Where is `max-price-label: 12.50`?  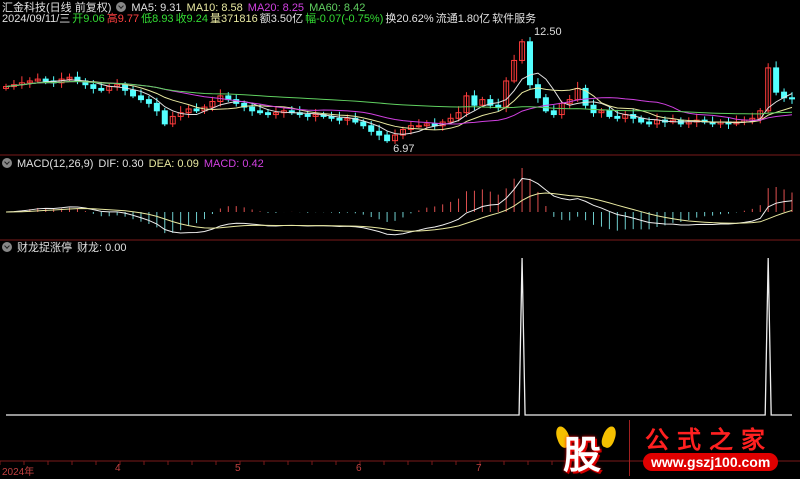 max-price-label: 12.50 is located at coordinates (548, 32).